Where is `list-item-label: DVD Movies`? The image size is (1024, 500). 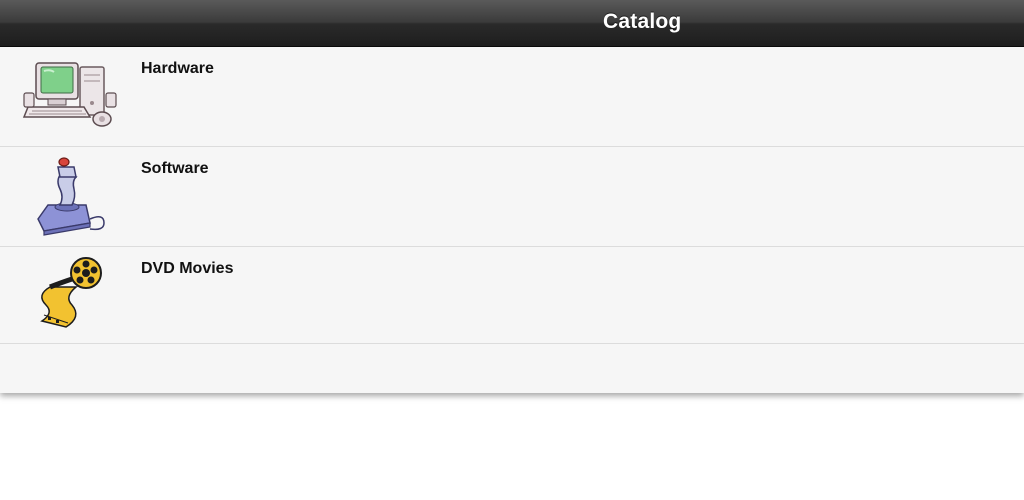
list-item-label: DVD Movies is located at coordinates (187, 268).